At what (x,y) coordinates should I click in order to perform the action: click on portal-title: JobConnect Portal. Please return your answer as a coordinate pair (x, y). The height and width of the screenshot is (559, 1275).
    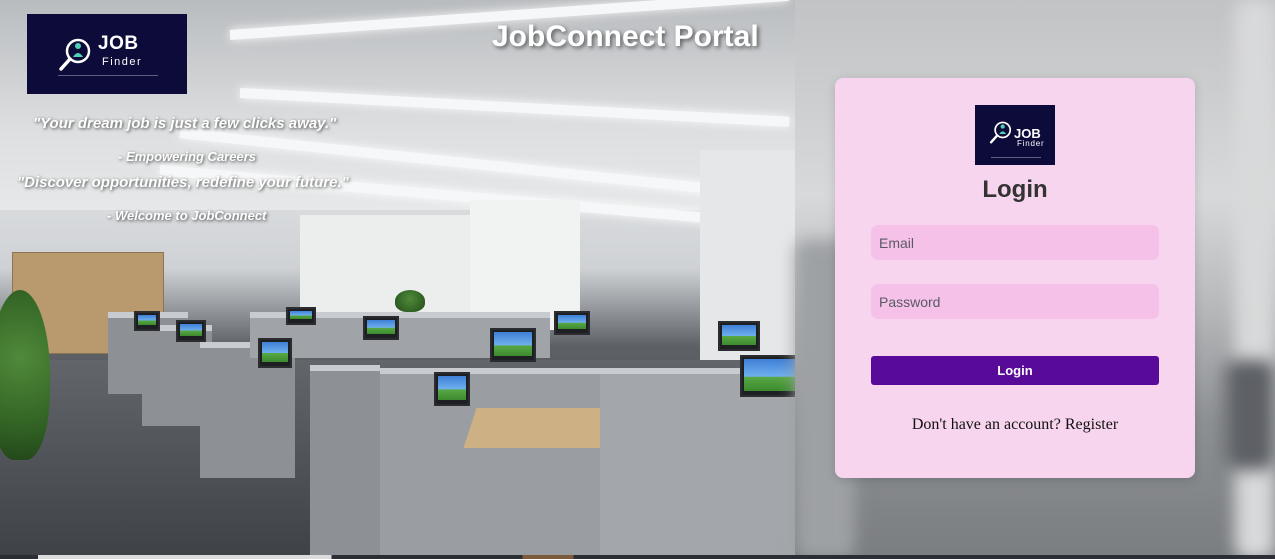
    Looking at the image, I should click on (625, 36).